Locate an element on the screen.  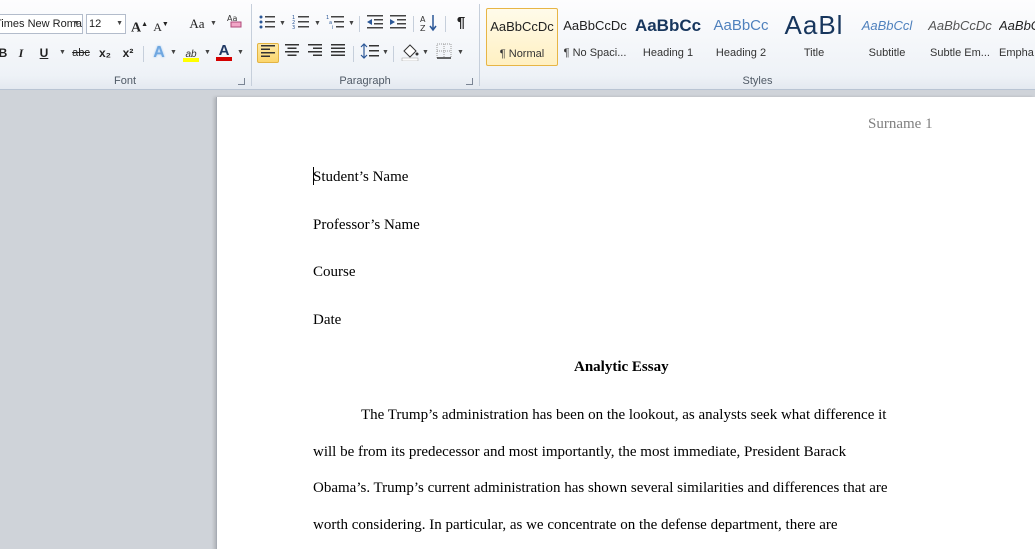
justify-button is located at coordinates (338, 53).